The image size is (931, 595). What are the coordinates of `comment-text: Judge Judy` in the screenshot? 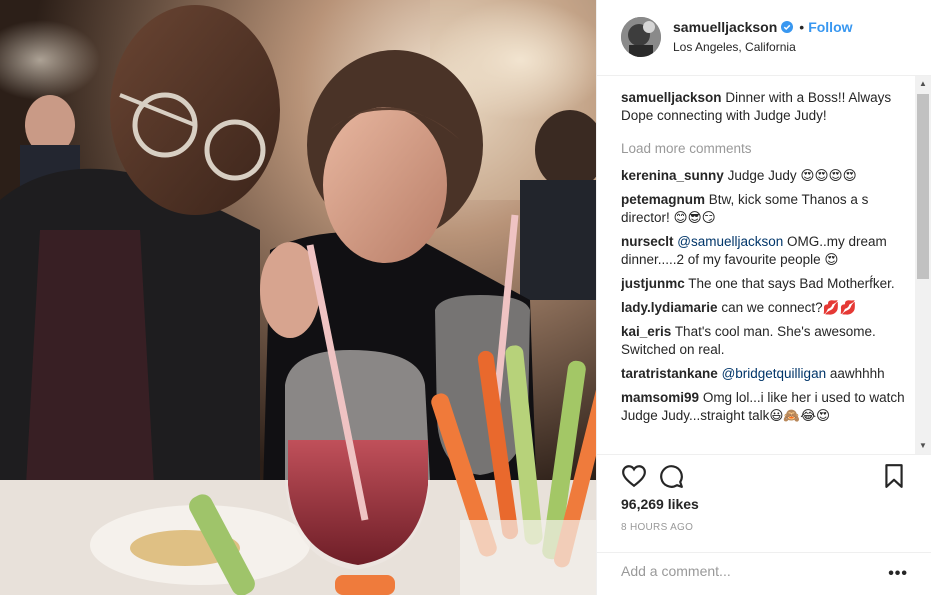 It's located at (764, 175).